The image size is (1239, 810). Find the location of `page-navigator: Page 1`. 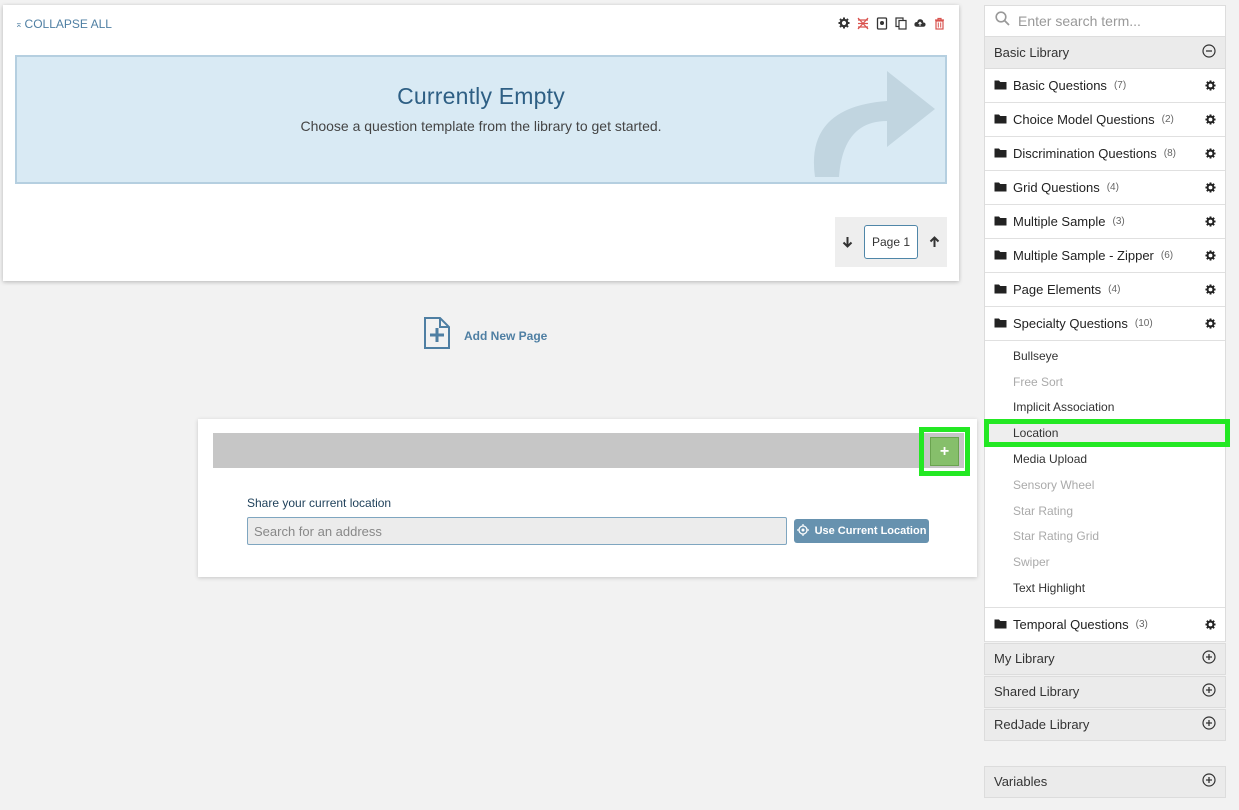

page-navigator: Page 1 is located at coordinates (891, 242).